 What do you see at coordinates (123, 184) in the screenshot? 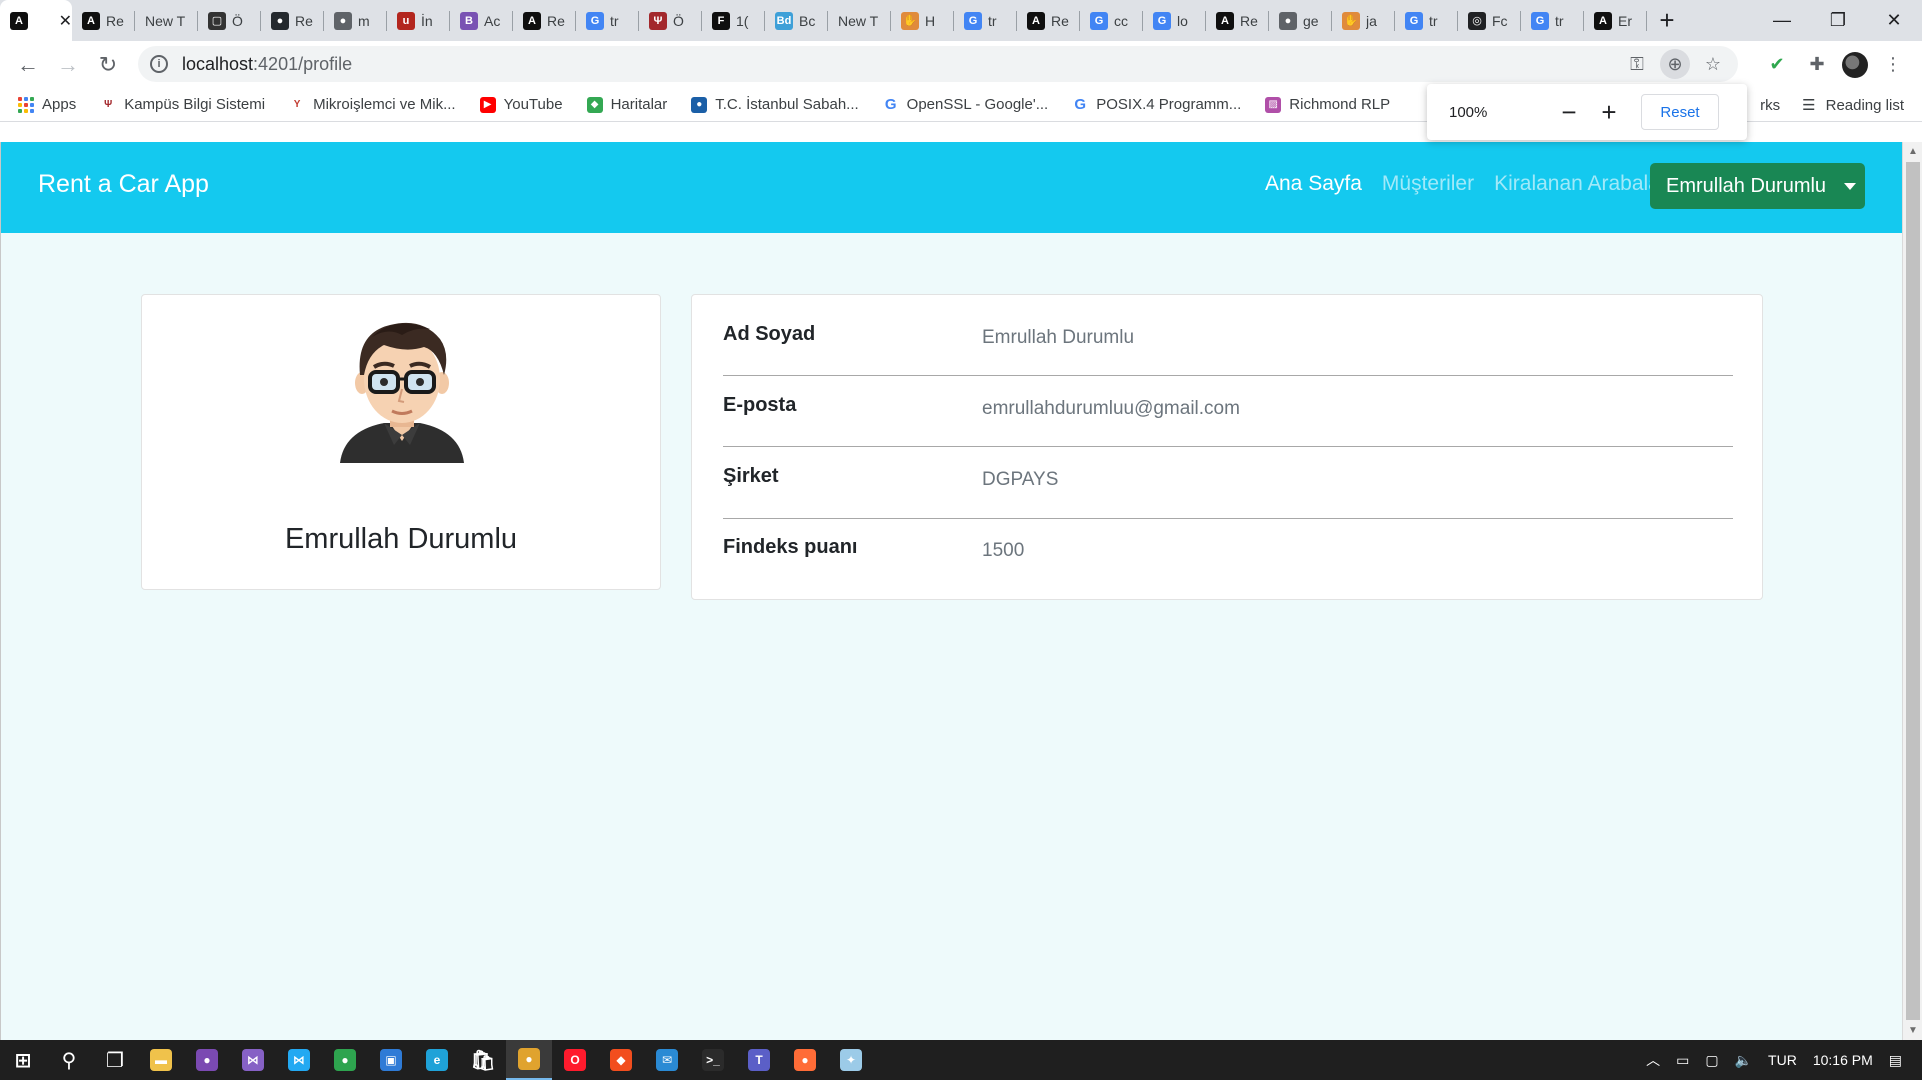
I see `app-brand: Rent a Car App` at bounding box center [123, 184].